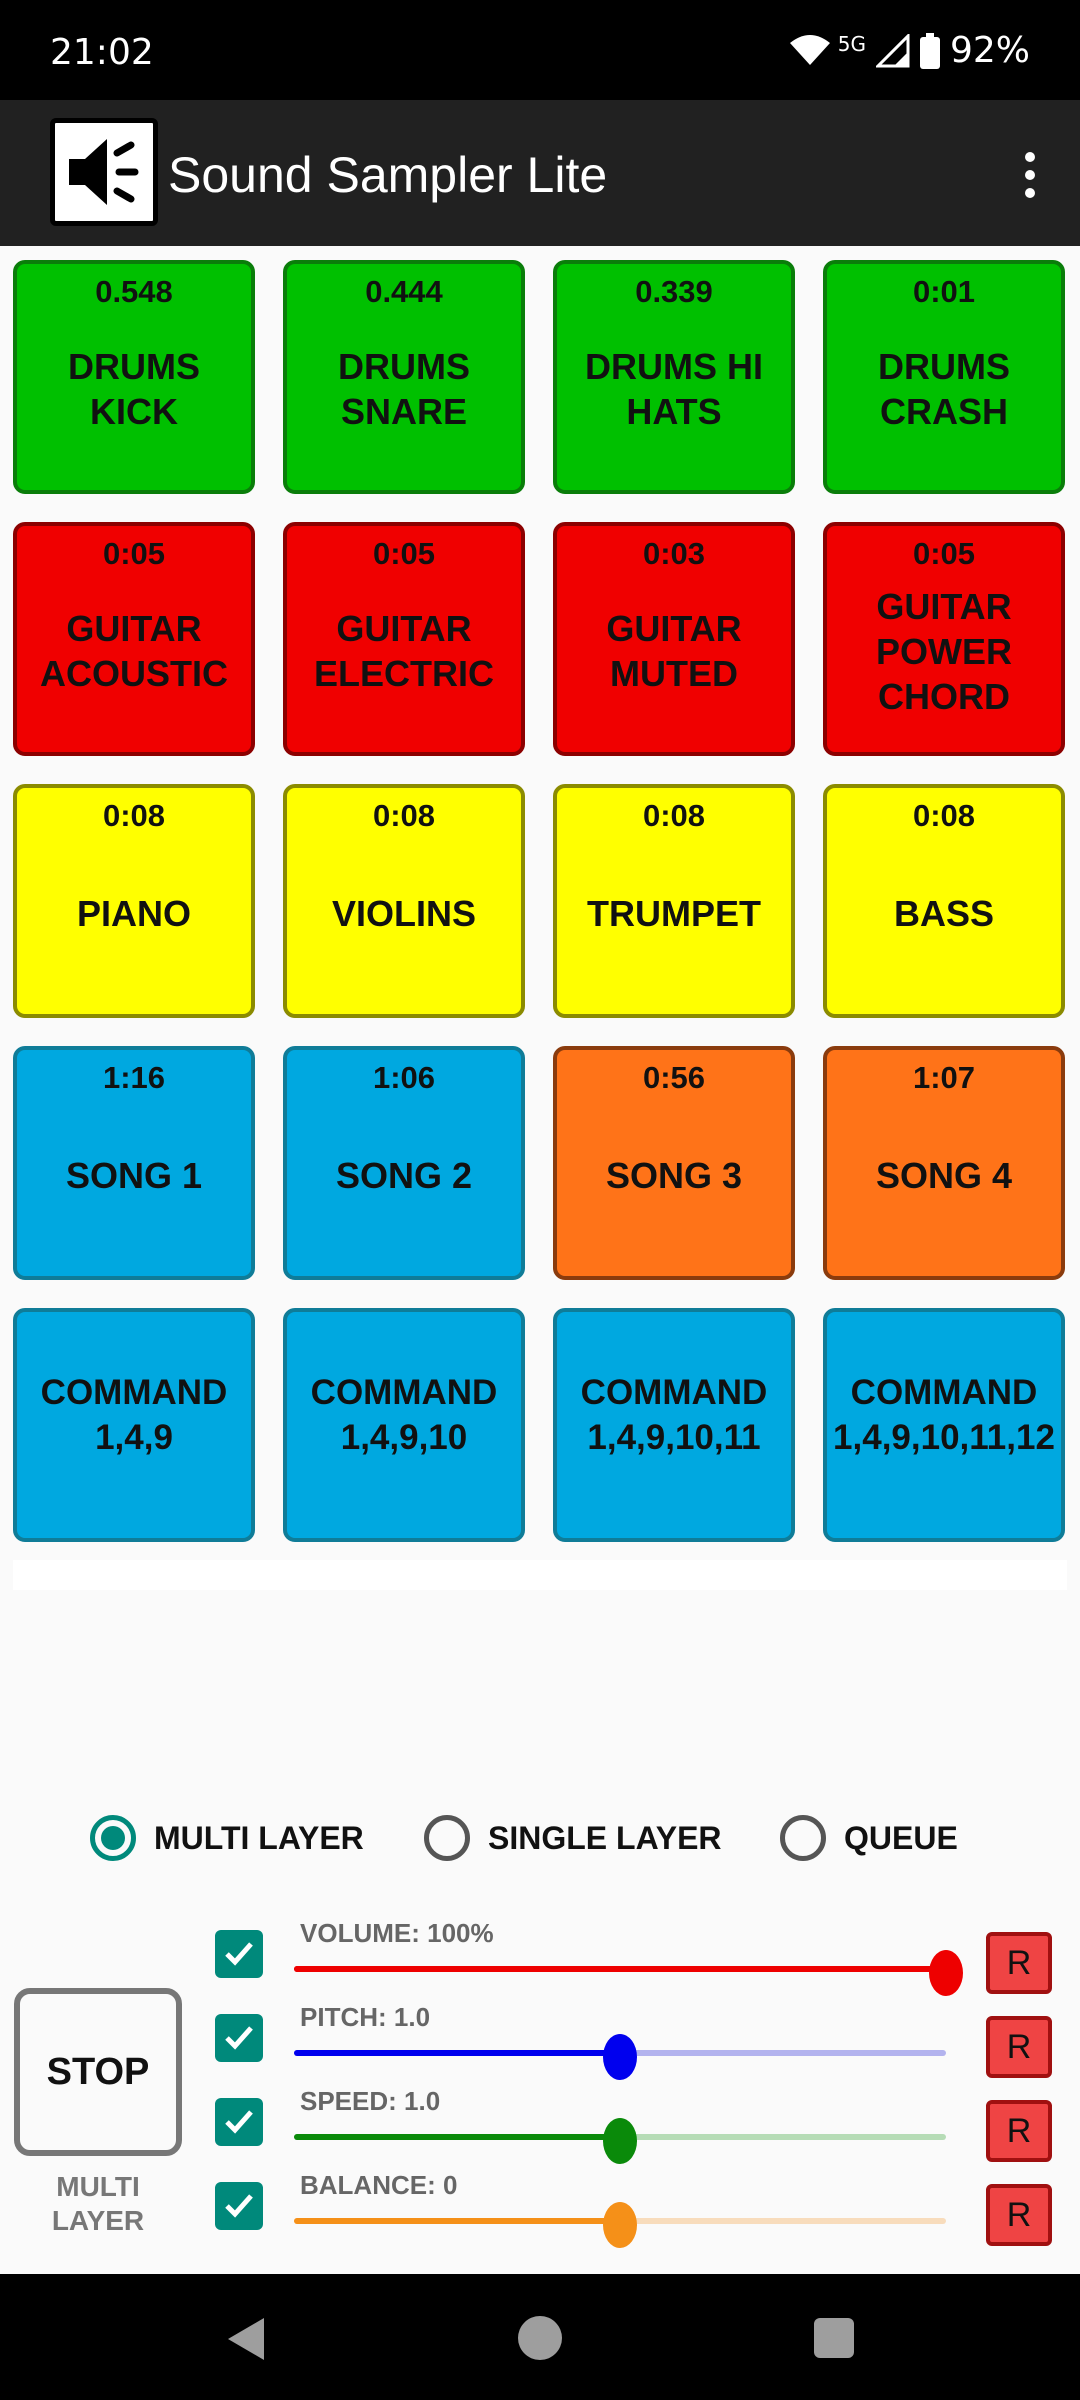  I want to click on app-bar: Sound Sampler Lite, so click(540, 173).